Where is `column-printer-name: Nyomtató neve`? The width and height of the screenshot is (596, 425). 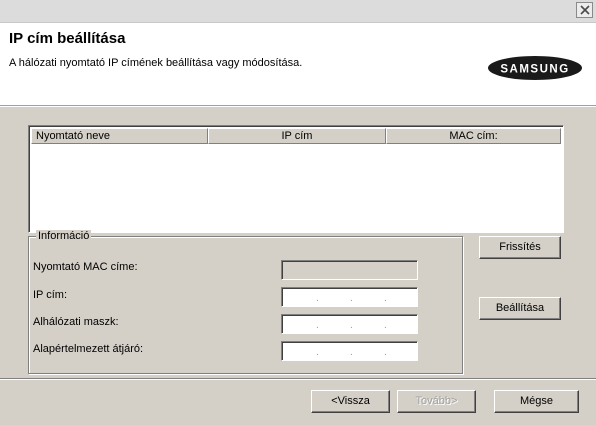 column-printer-name: Nyomtató neve is located at coordinates (119, 136).